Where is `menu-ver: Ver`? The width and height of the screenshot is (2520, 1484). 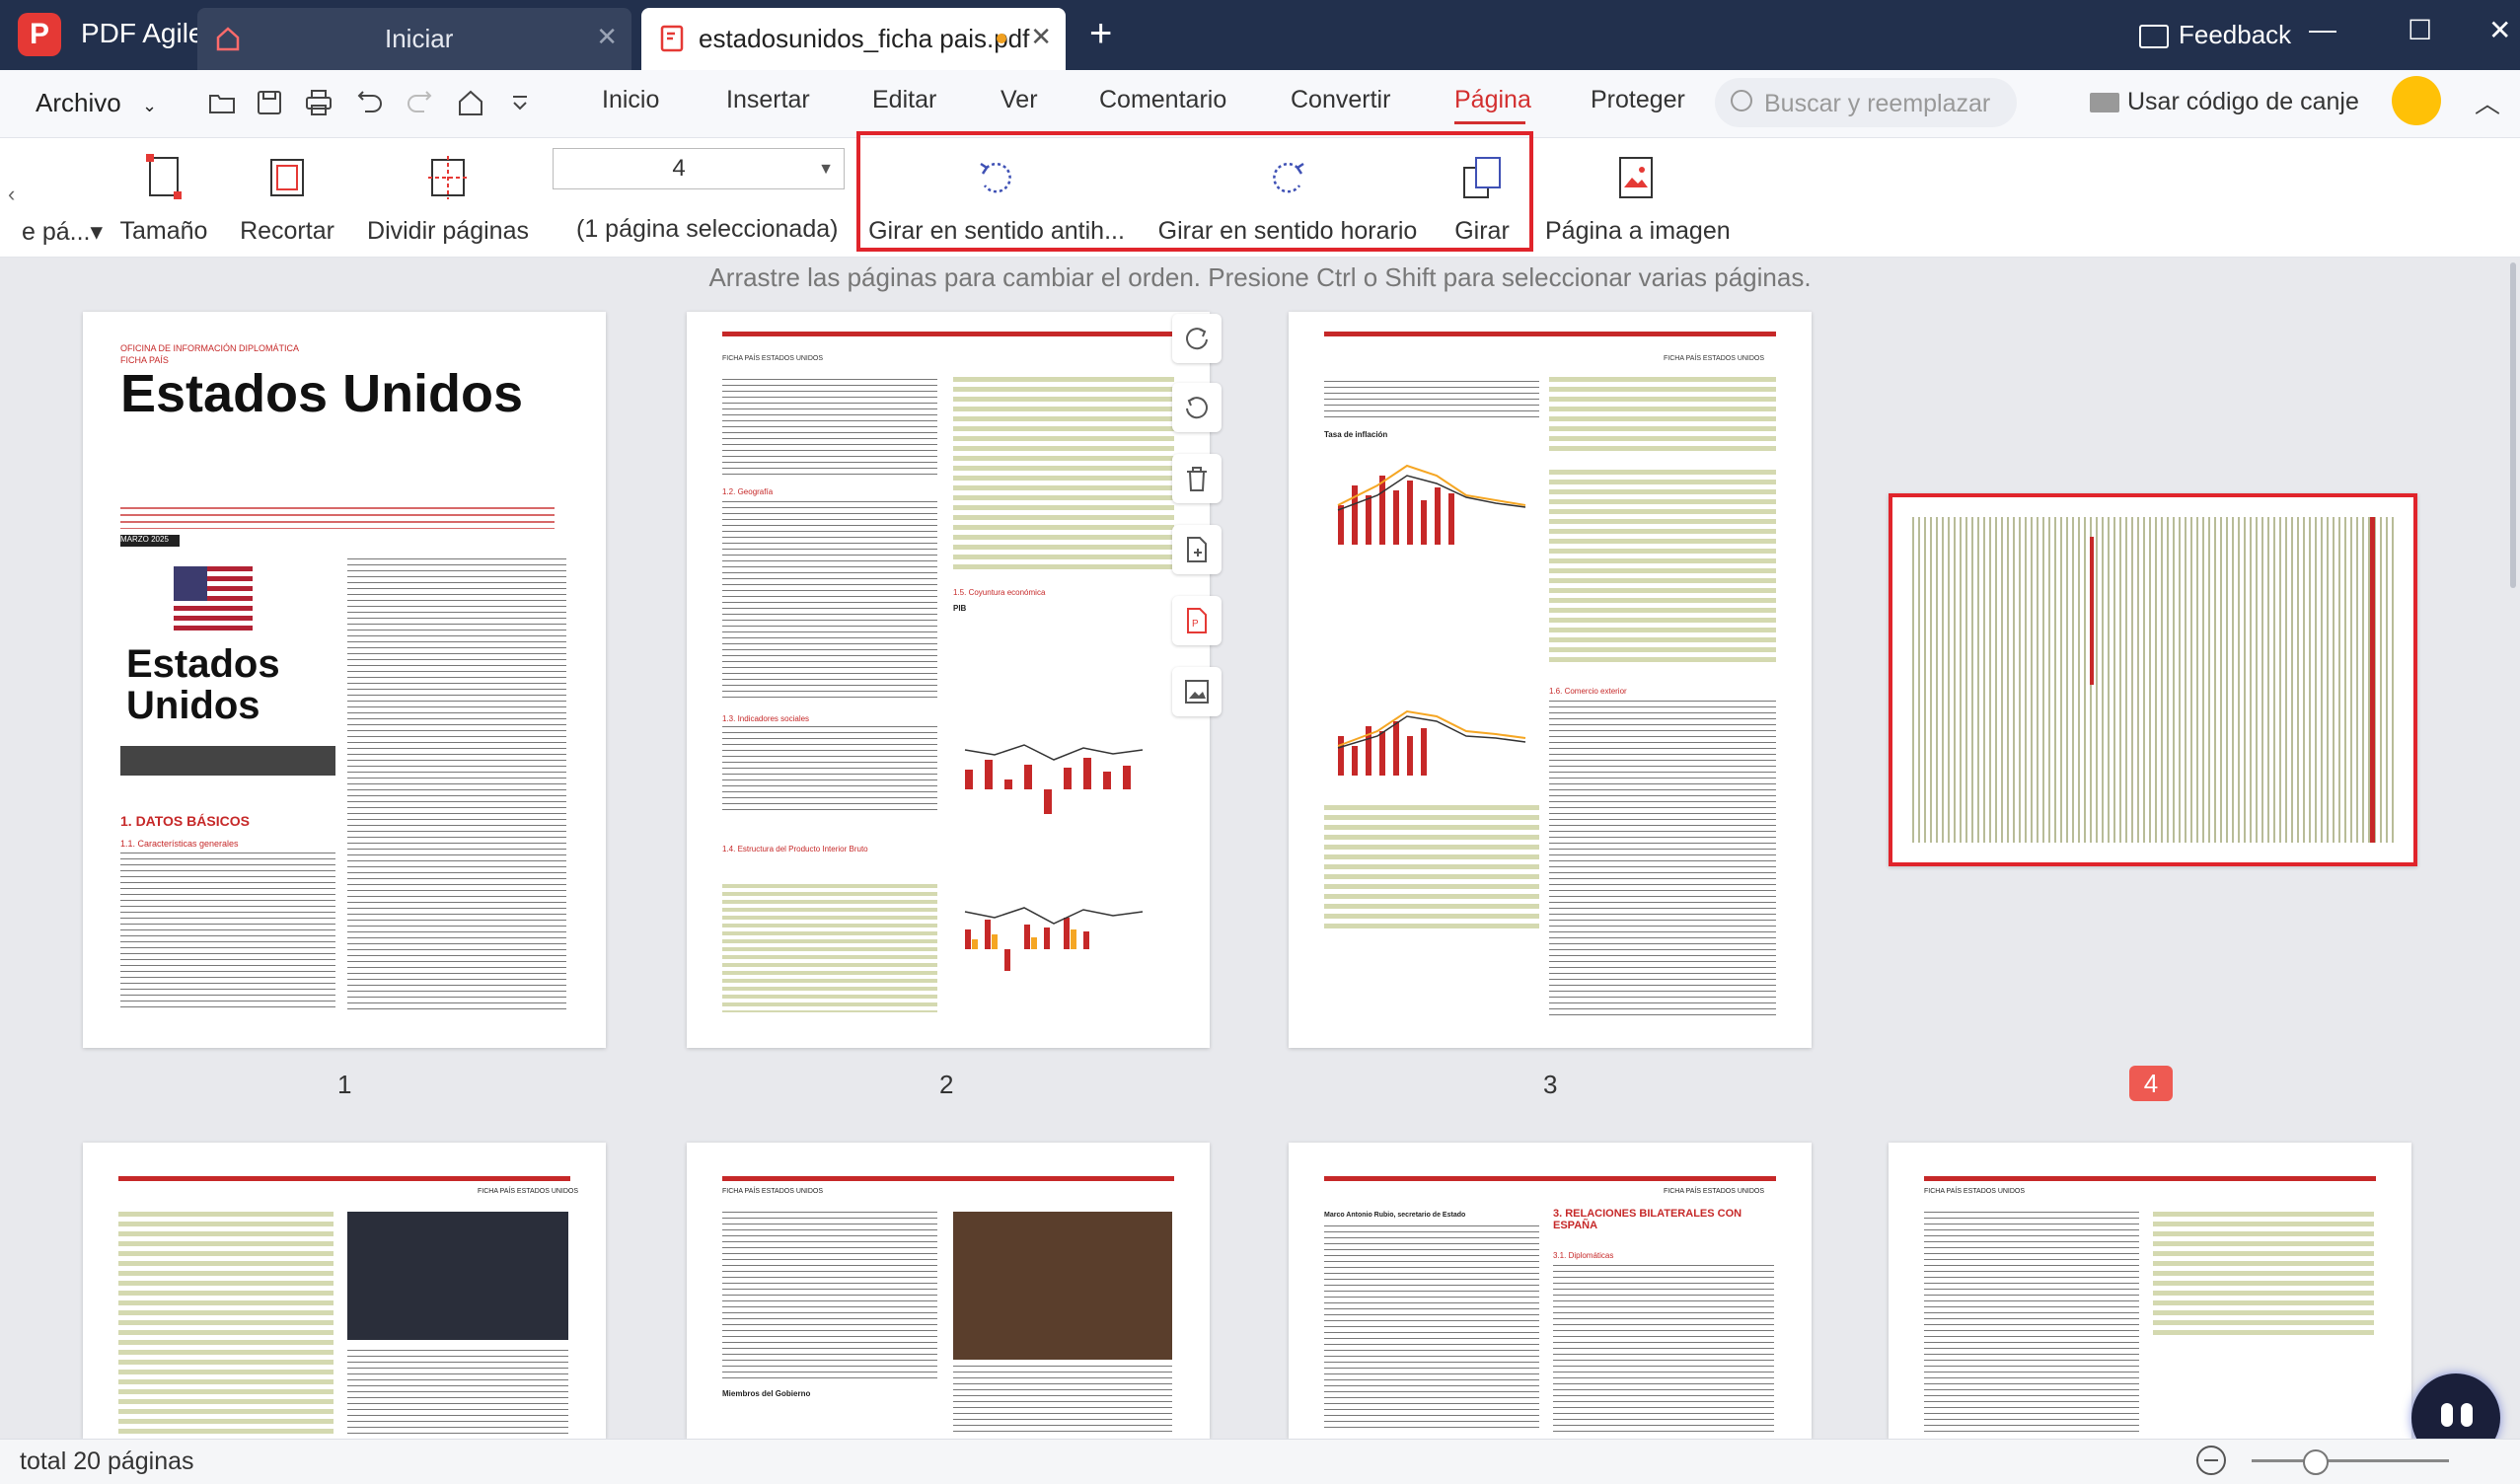
menu-ver: Ver is located at coordinates (1019, 100).